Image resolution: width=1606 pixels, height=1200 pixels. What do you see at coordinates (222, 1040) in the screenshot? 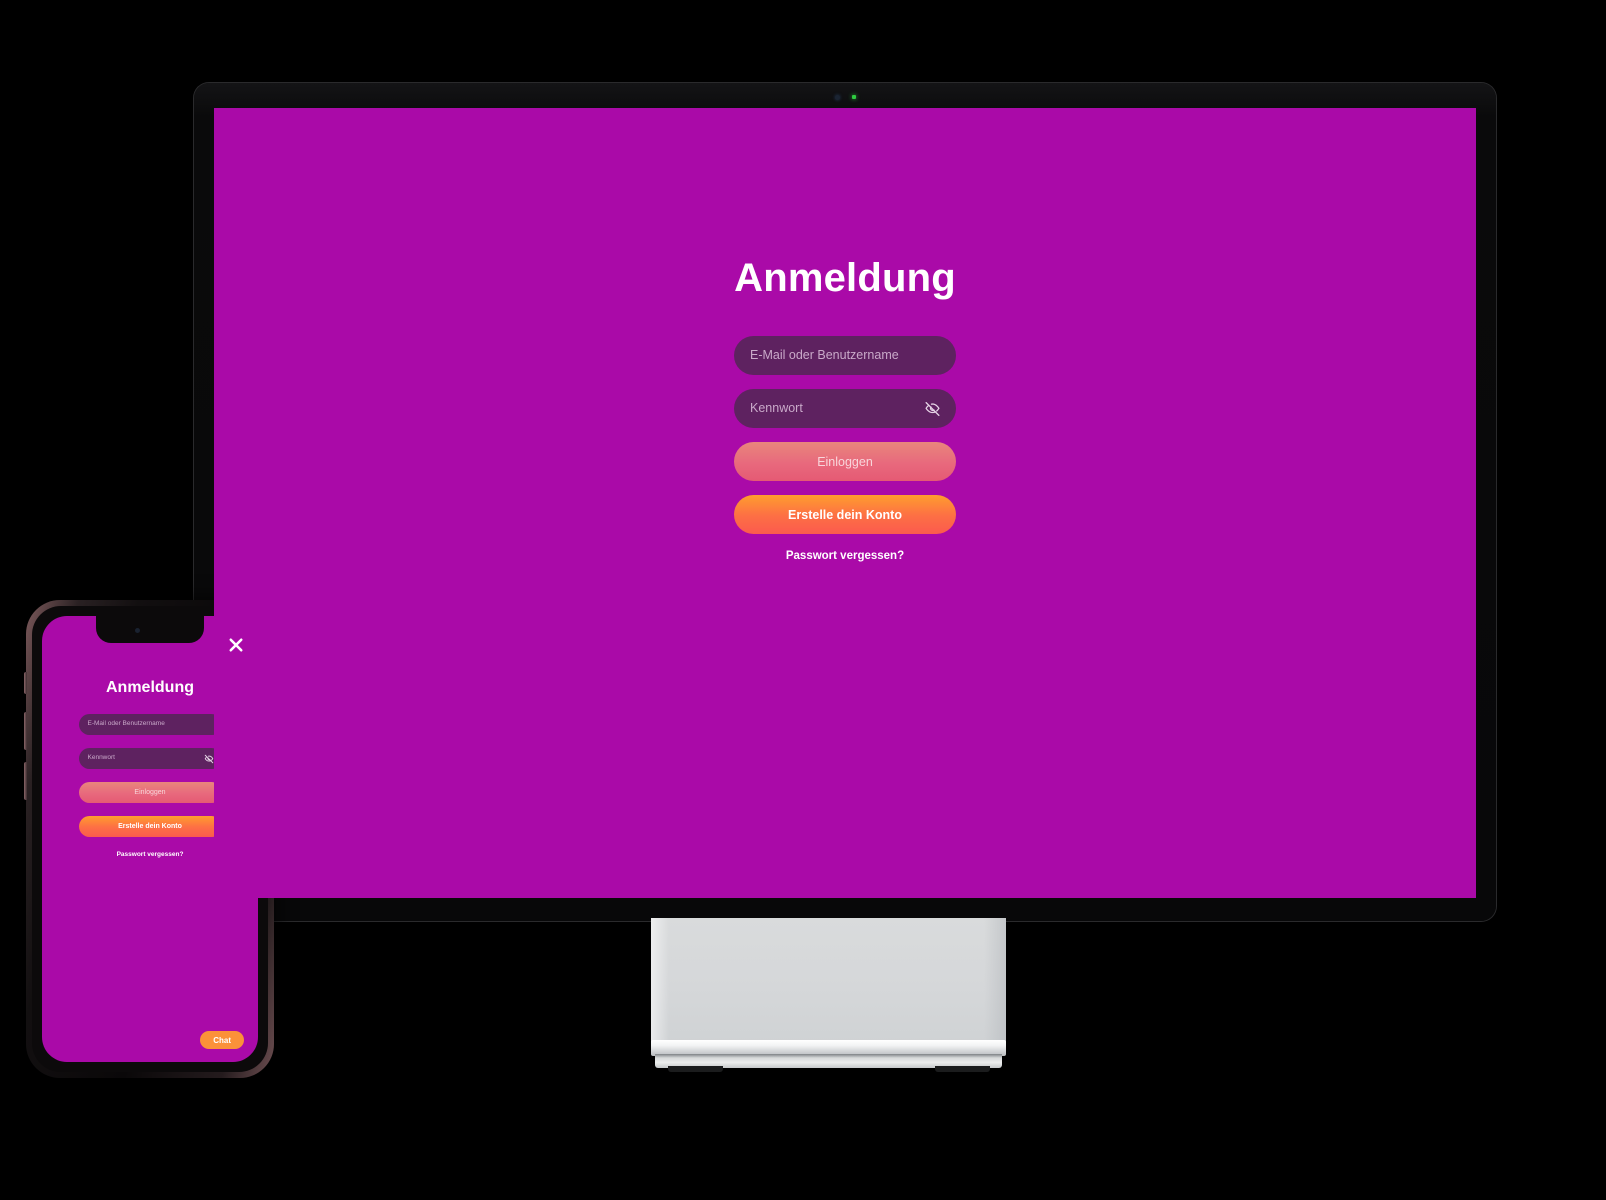
I see `chat-button: Chat` at bounding box center [222, 1040].